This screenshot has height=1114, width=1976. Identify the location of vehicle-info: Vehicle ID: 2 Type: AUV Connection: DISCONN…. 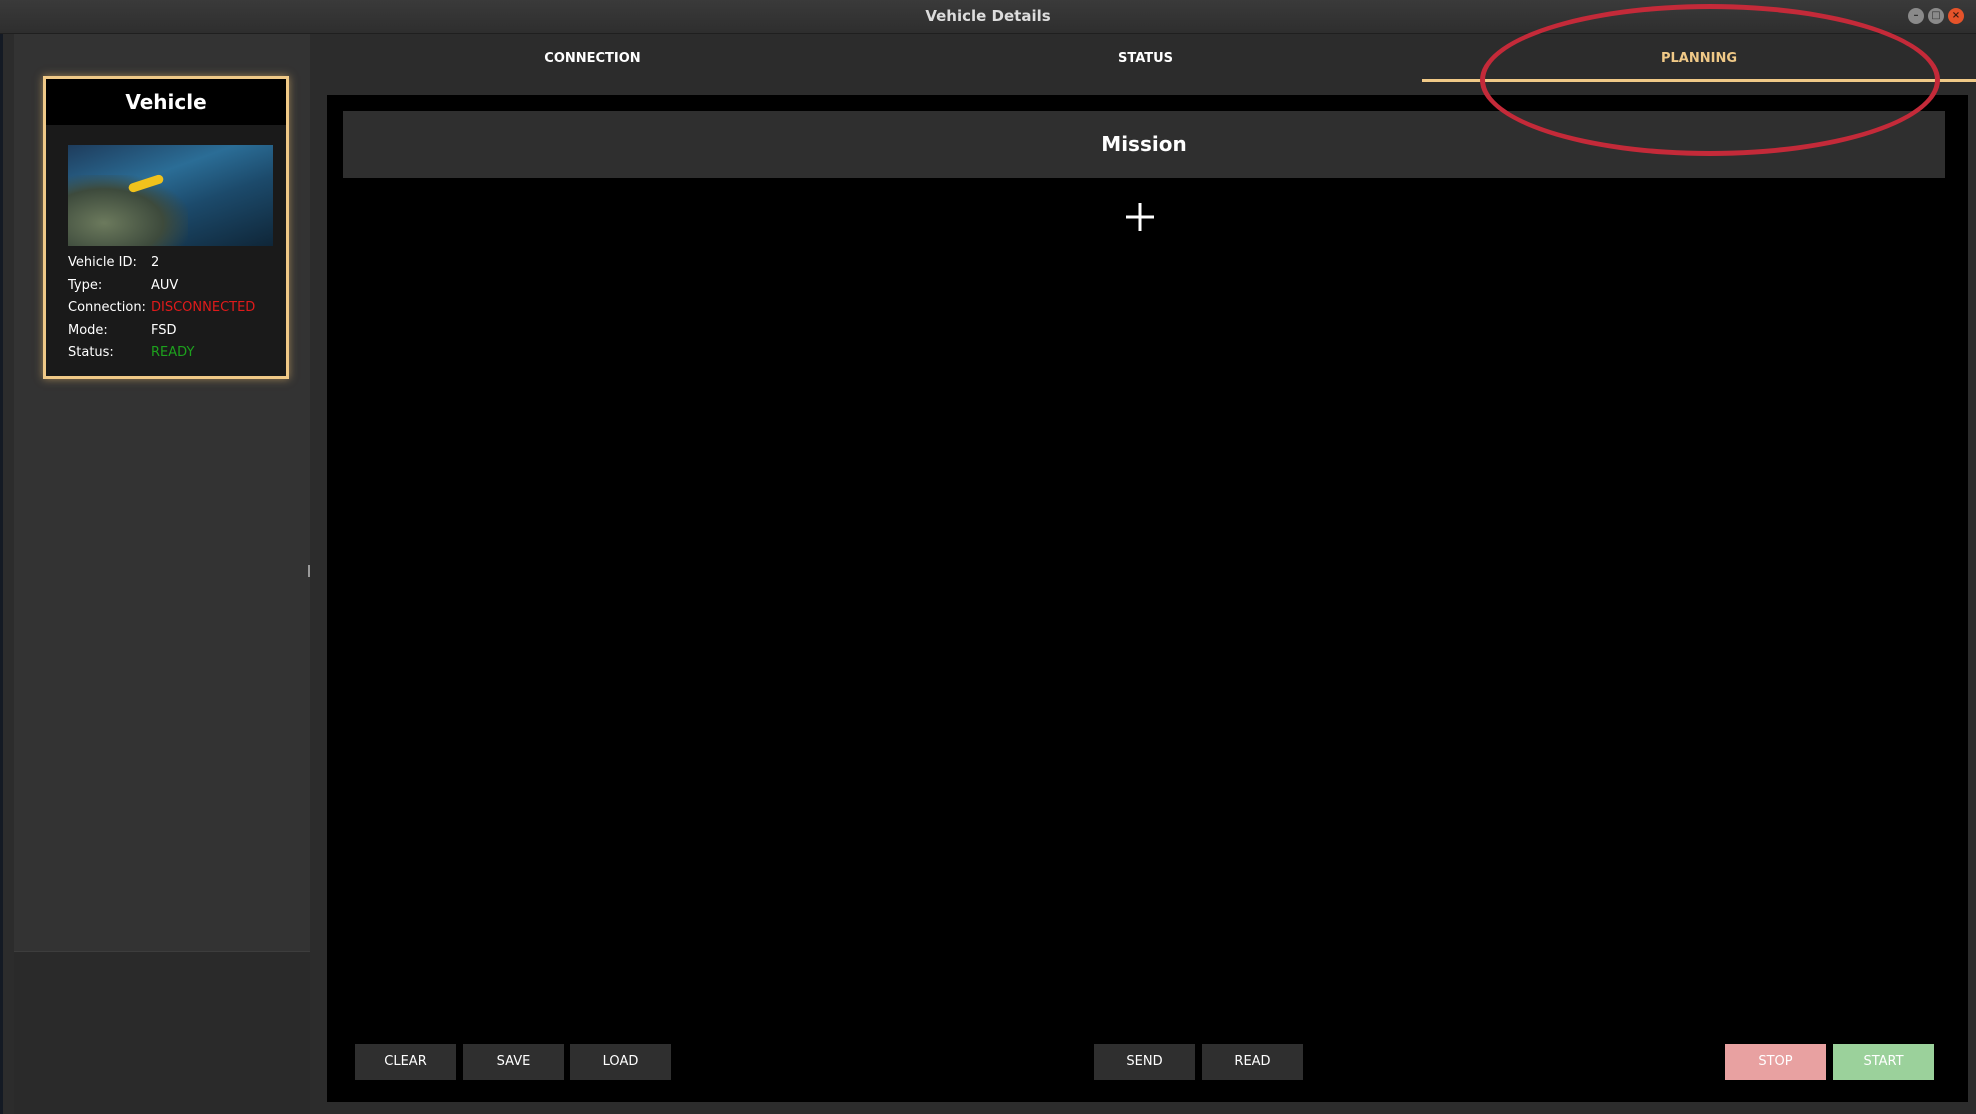
(161, 308).